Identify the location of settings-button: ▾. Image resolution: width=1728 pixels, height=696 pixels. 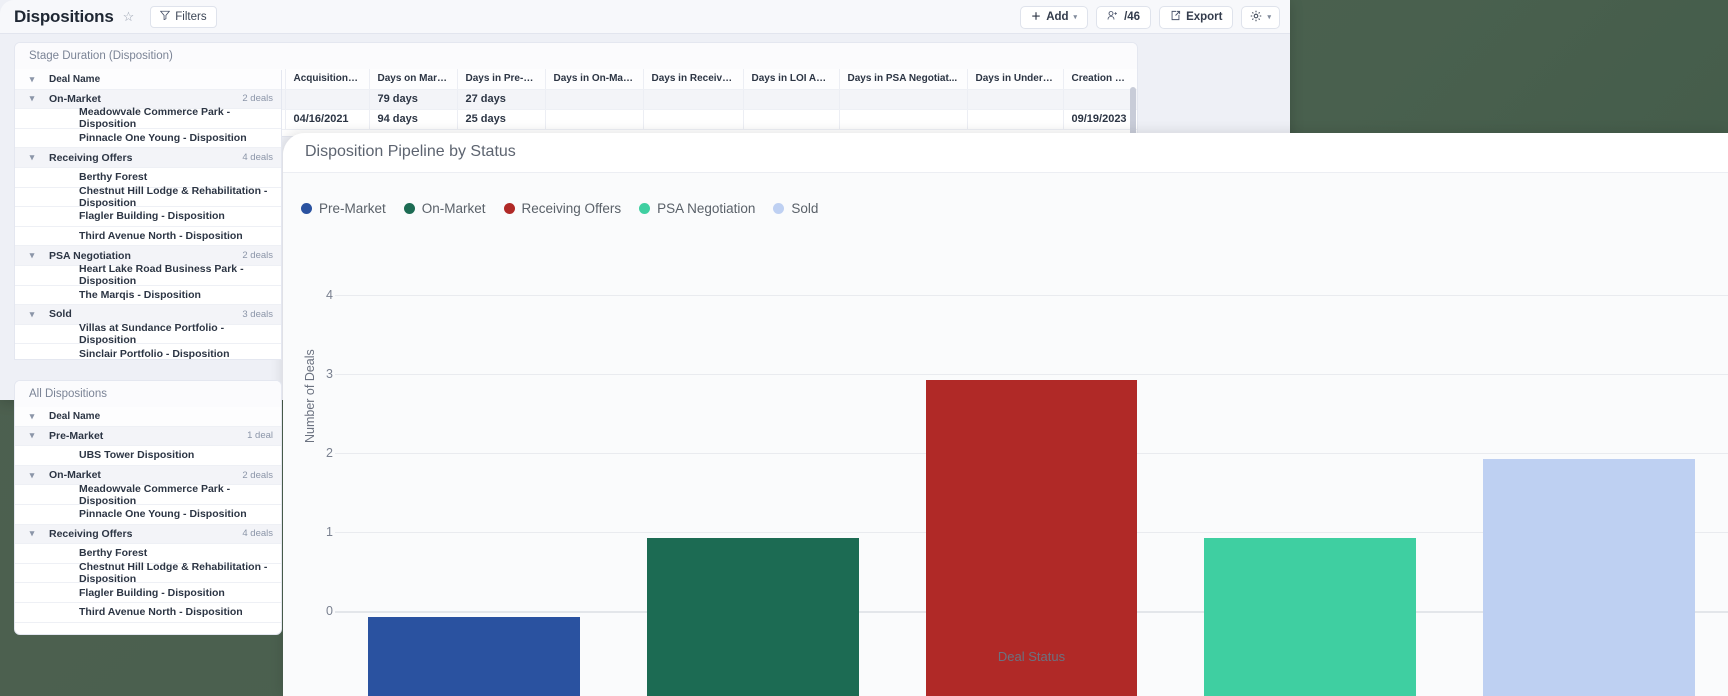
(1260, 17).